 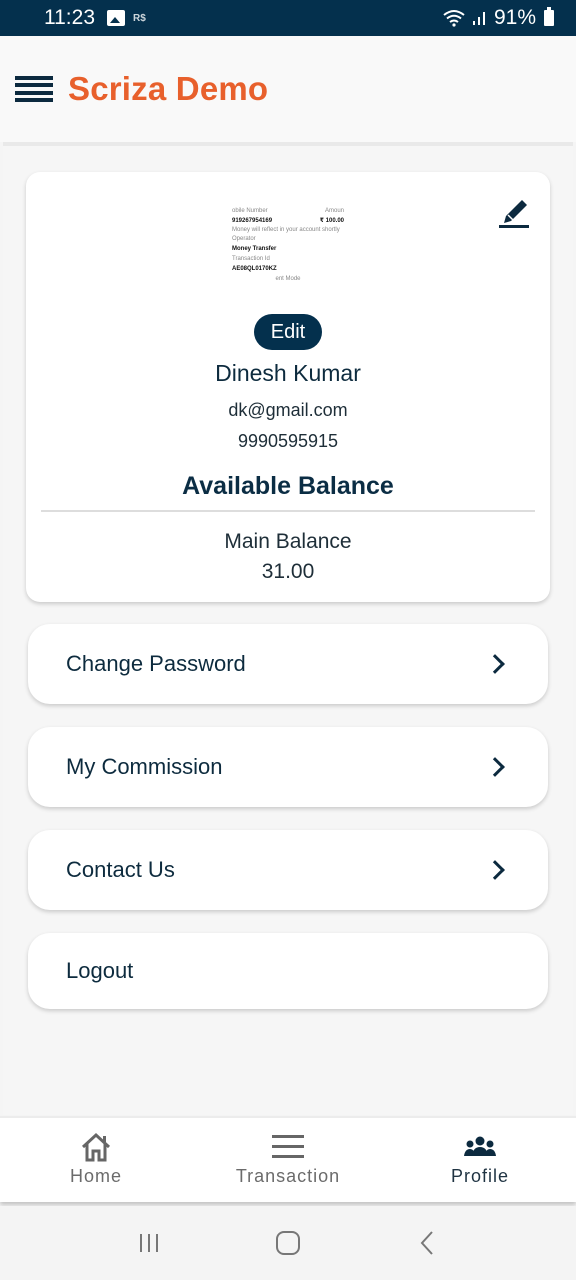 I want to click on main-balance-value: 31.00, so click(x=288, y=571).